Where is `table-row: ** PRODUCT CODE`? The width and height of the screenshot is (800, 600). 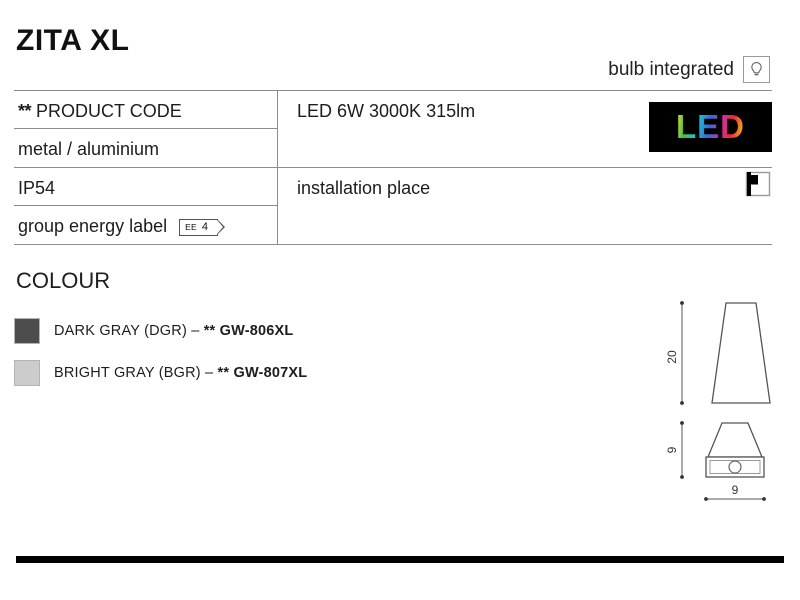
table-row: ** PRODUCT CODE is located at coordinates (100, 111).